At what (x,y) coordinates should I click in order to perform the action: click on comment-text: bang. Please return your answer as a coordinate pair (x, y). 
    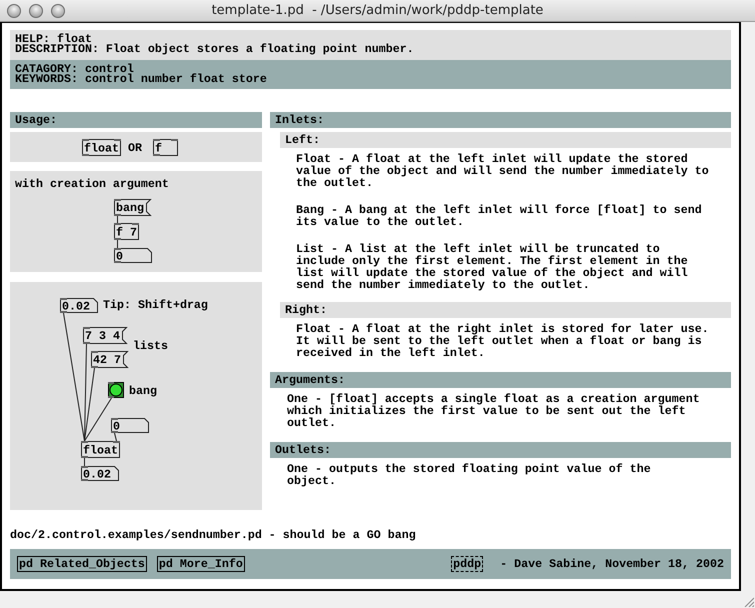
    Looking at the image, I should click on (143, 391).